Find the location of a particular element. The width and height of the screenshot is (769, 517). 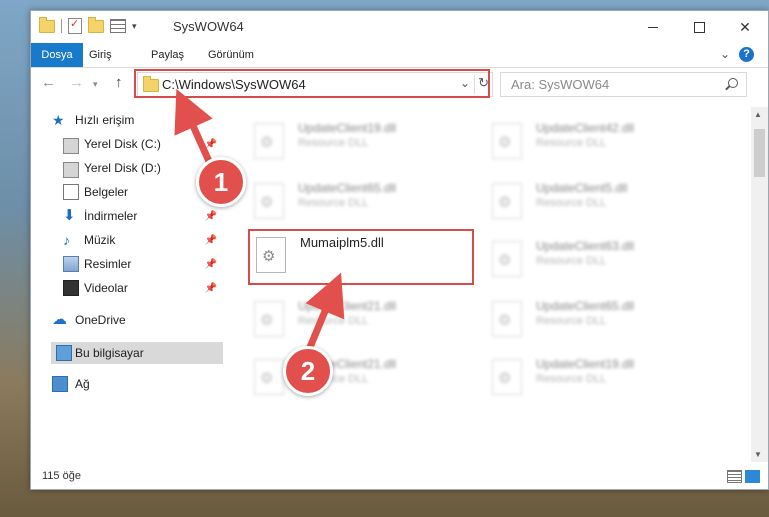

star-icon: ★ is located at coordinates (58, 120).